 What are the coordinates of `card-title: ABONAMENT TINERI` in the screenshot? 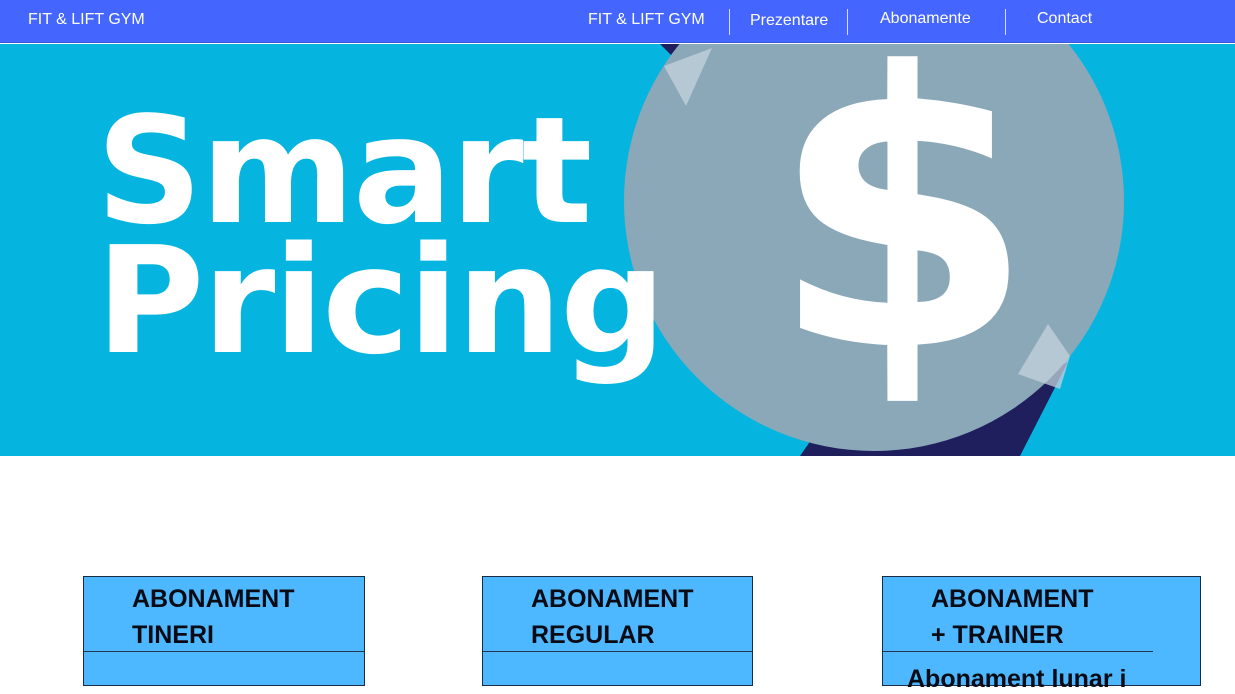 It's located at (213, 617).